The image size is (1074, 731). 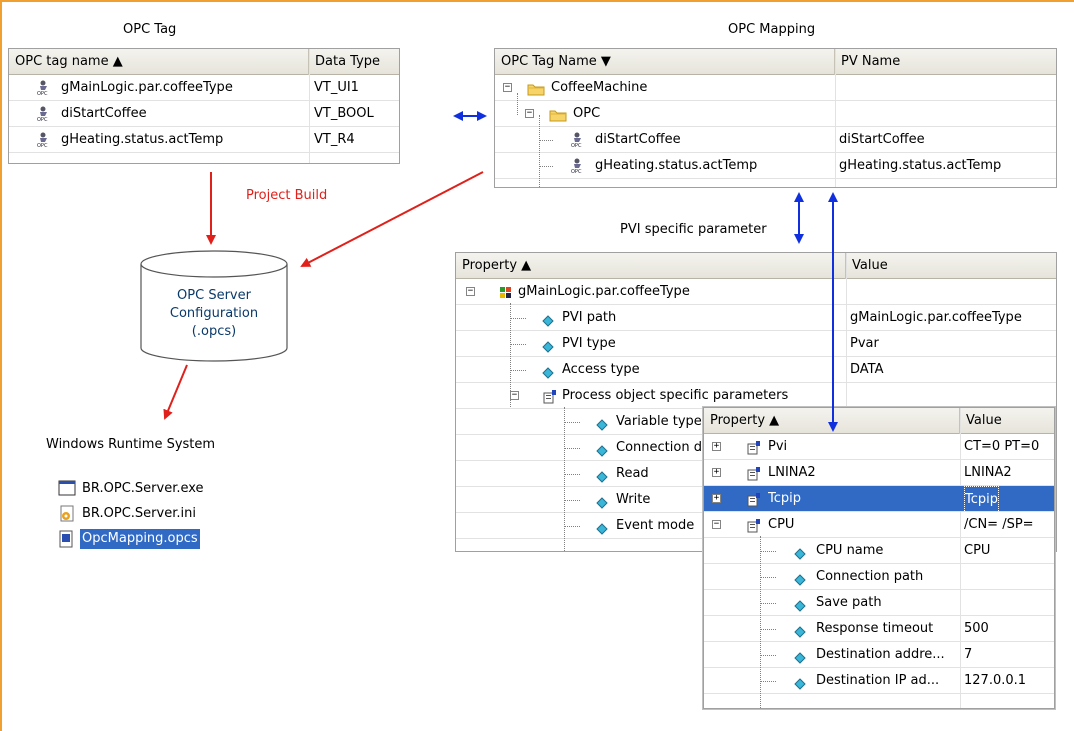 I want to click on arrow-mapping-to-config, so click(x=392, y=219).